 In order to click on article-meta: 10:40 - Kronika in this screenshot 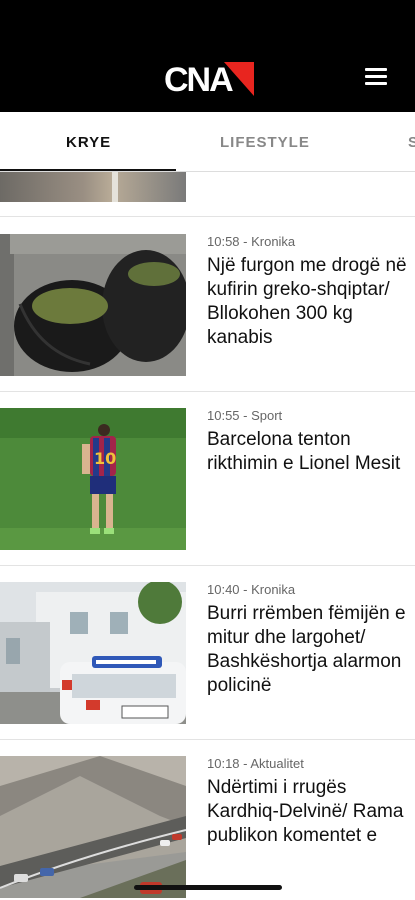, I will do `click(251, 589)`.